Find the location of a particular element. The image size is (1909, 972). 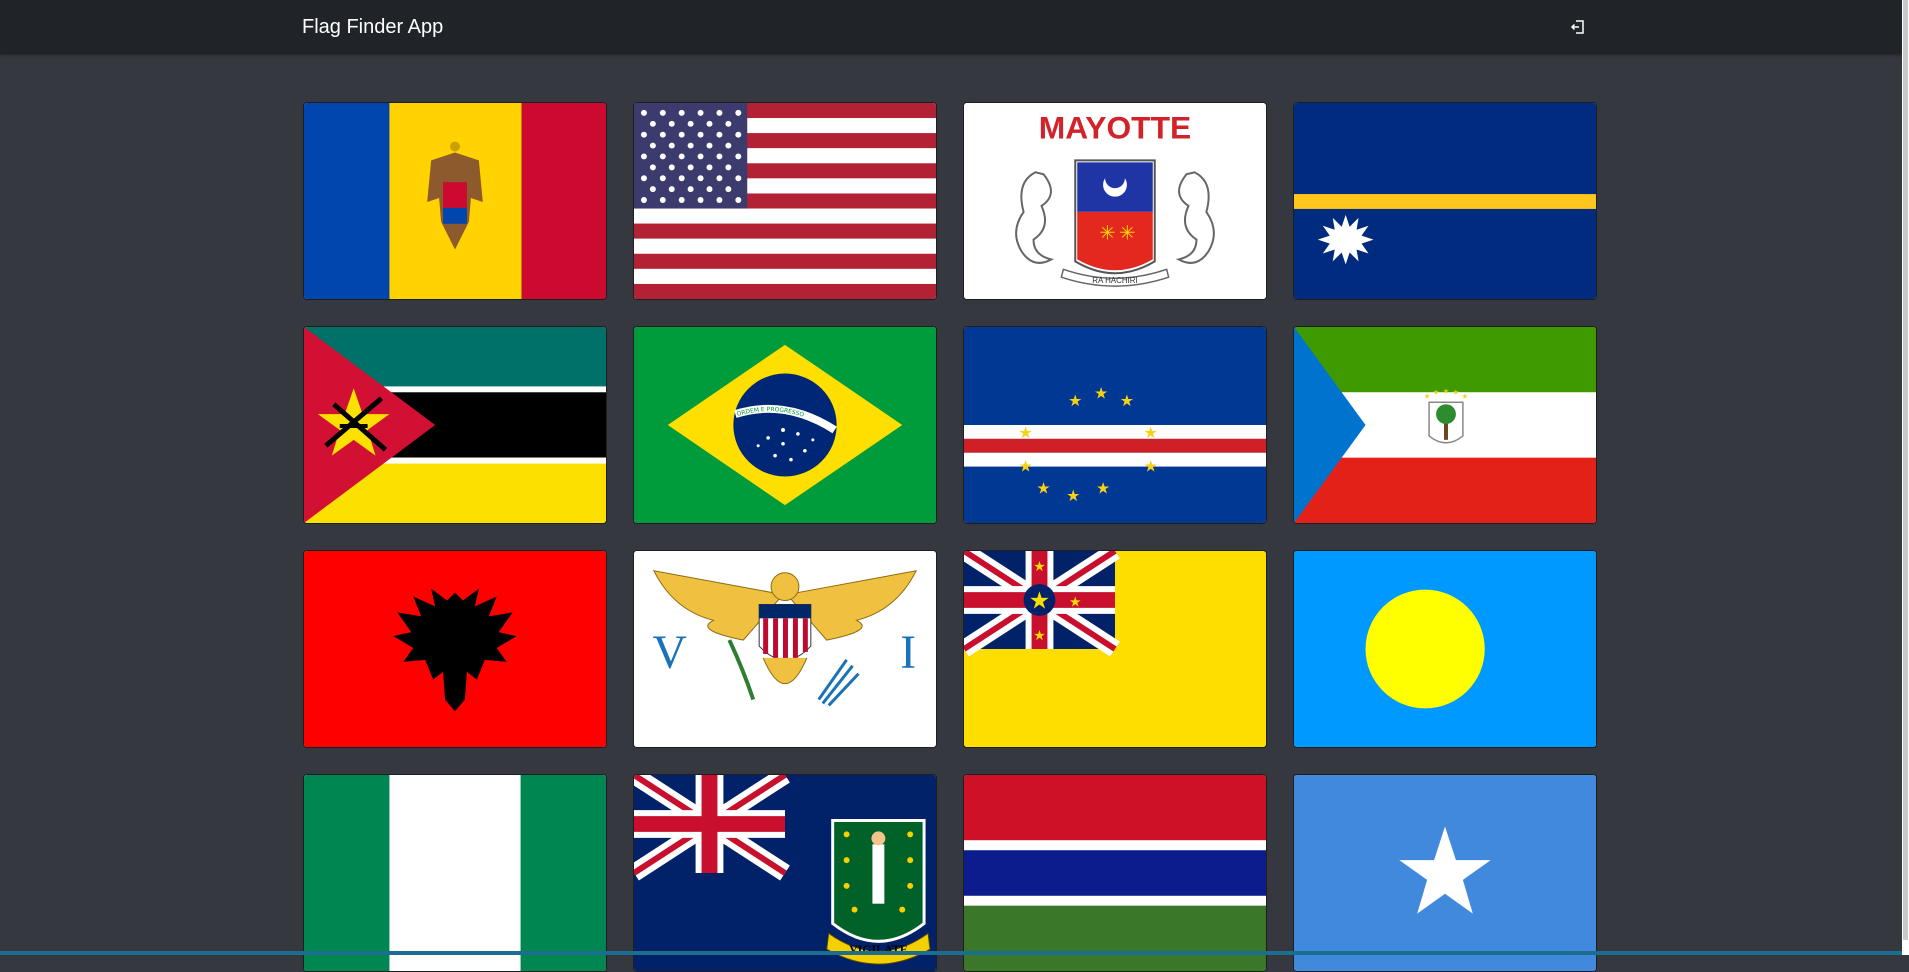

flag-cape-verde: ★ ★ ★ ★ ★ ★ ★ ★ ★ ★ is located at coordinates (1115, 425).